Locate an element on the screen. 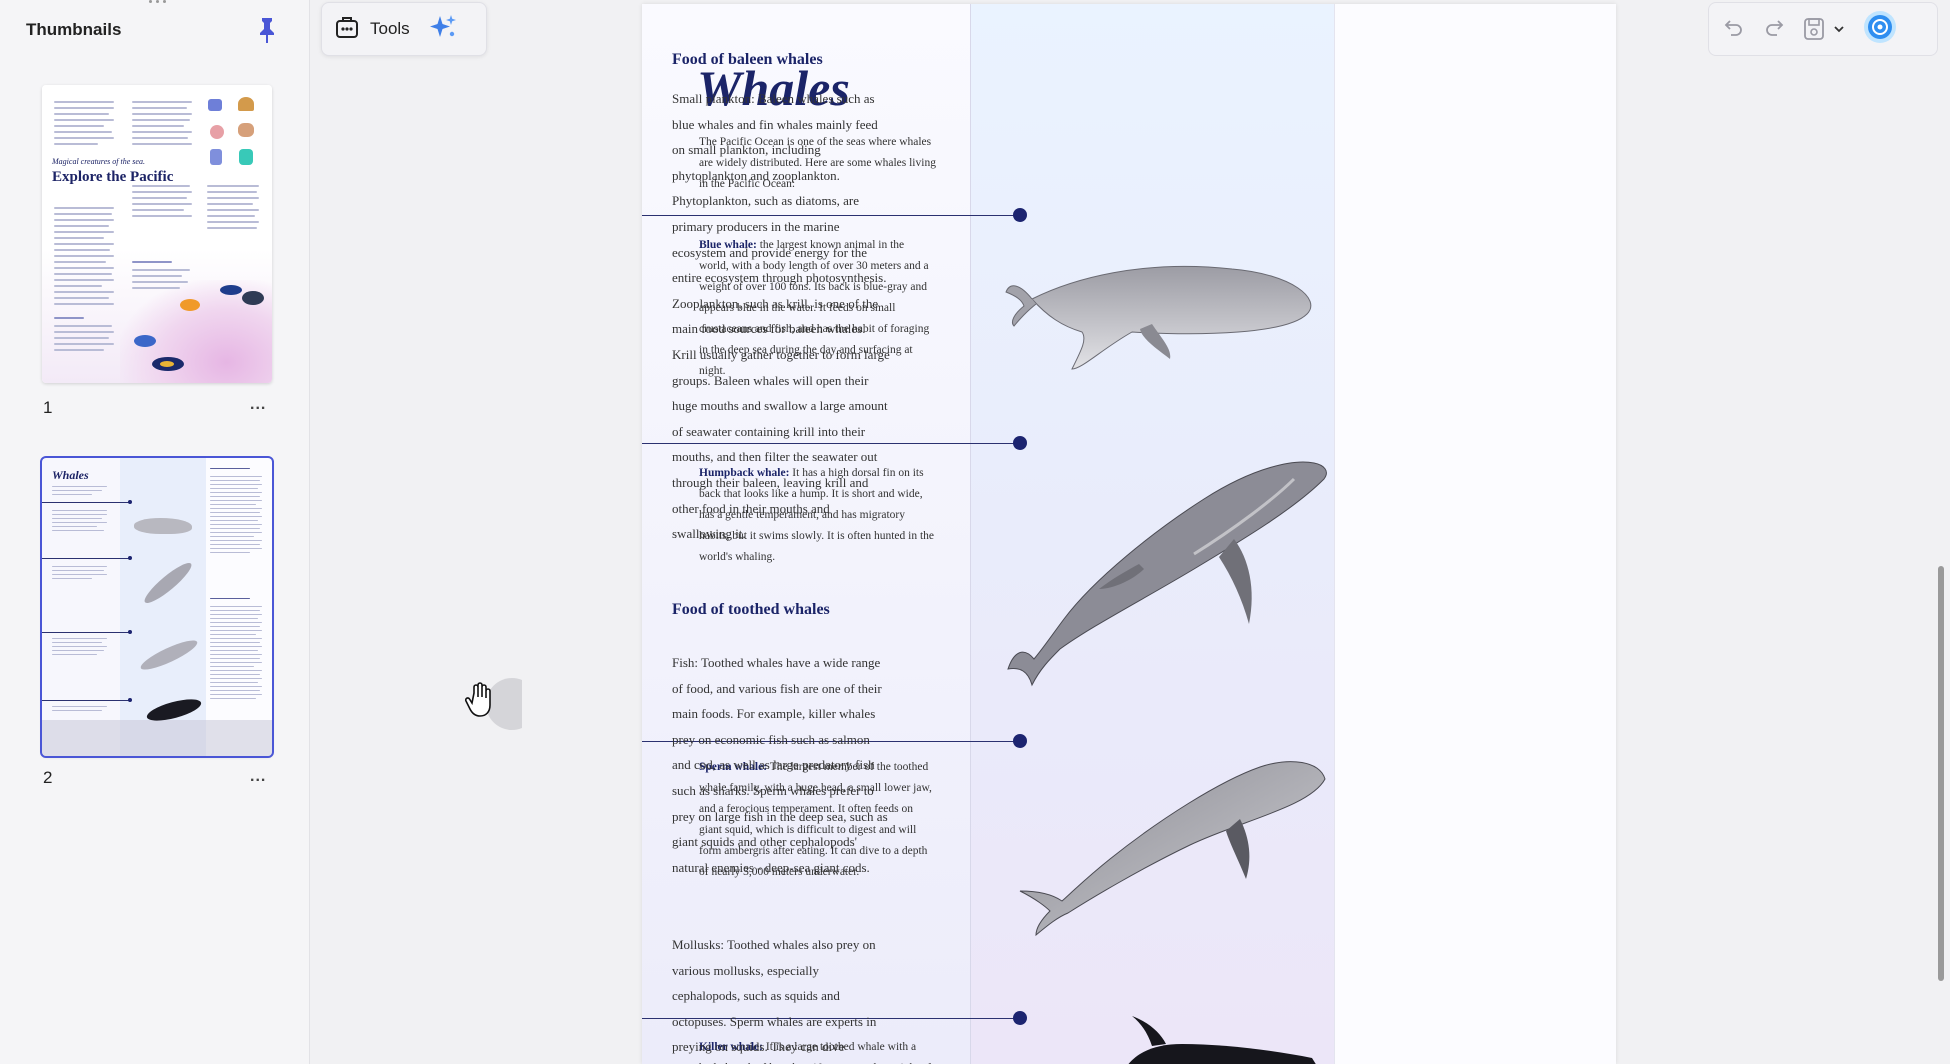 The width and height of the screenshot is (1950, 1064). page-number-1: 1 is located at coordinates (48, 407).